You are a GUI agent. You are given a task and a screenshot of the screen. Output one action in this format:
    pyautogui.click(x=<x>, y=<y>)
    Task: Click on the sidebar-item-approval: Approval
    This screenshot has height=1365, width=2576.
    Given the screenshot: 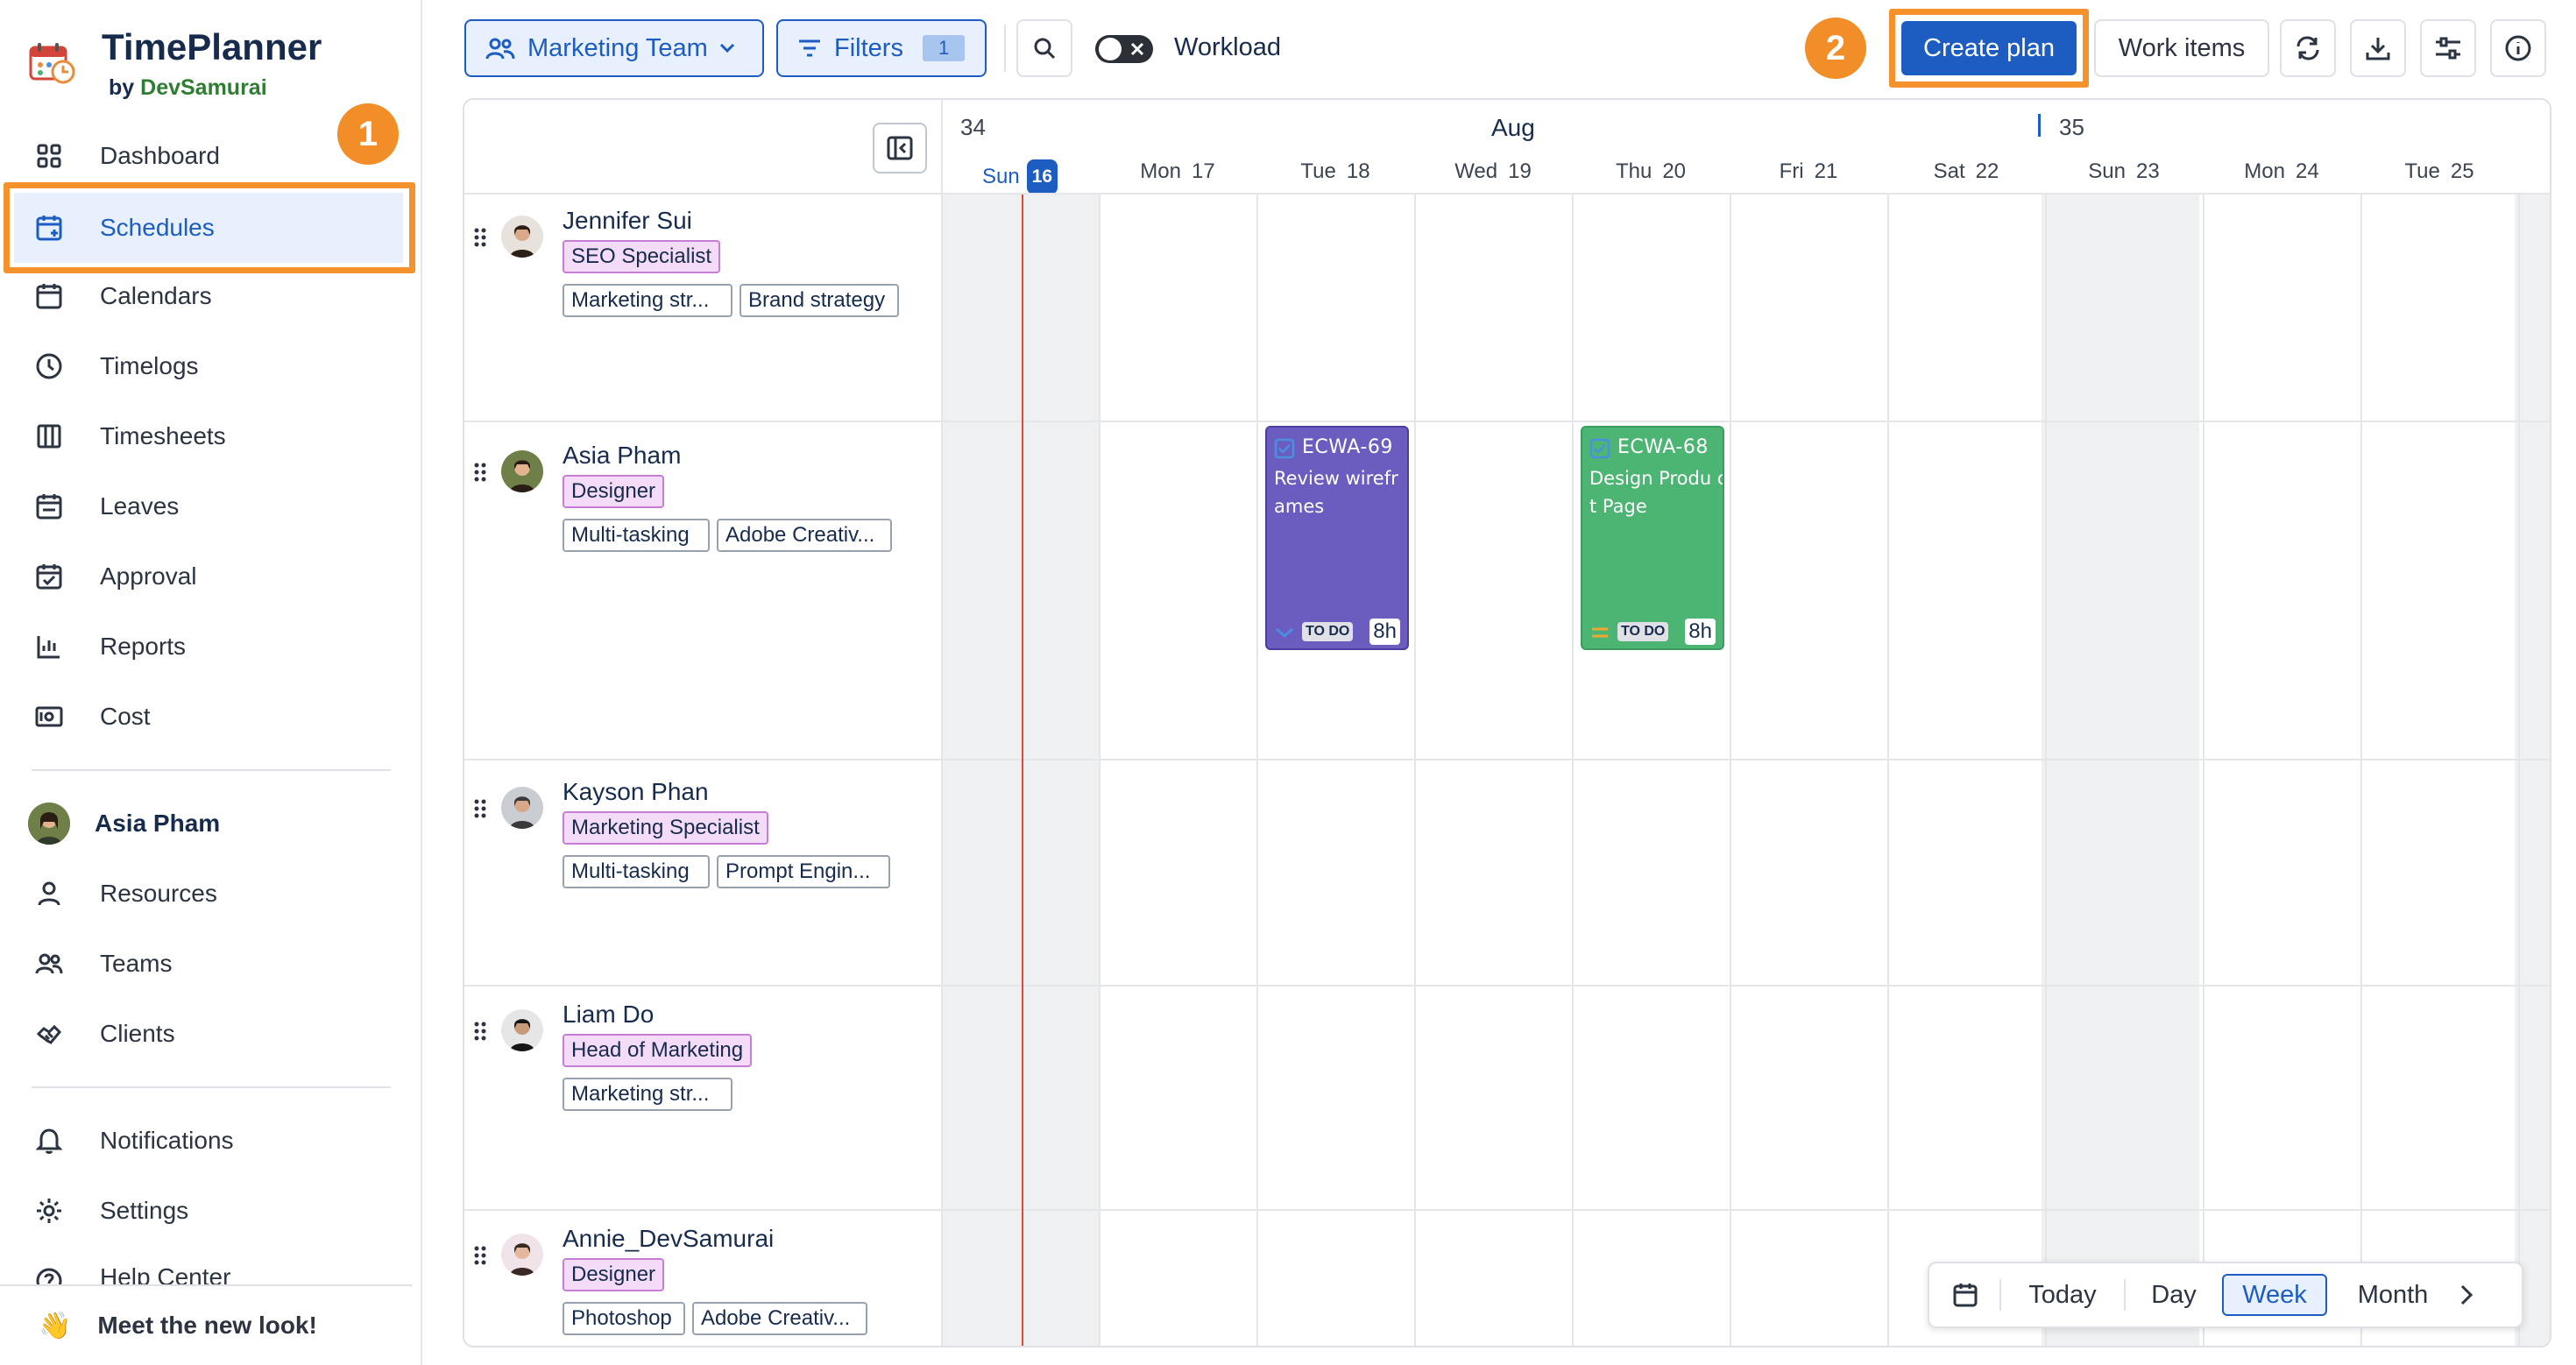 What is the action you would take?
    pyautogui.click(x=207, y=576)
    